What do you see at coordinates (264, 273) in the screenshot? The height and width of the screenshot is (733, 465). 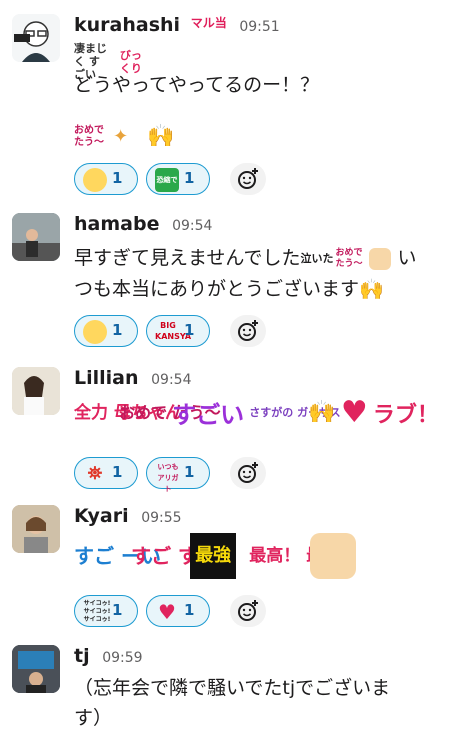 I see `message-text: 早すぎて見えませんでした泣いた おめで たう〜 い つも本当にありがとうございます🙌` at bounding box center [264, 273].